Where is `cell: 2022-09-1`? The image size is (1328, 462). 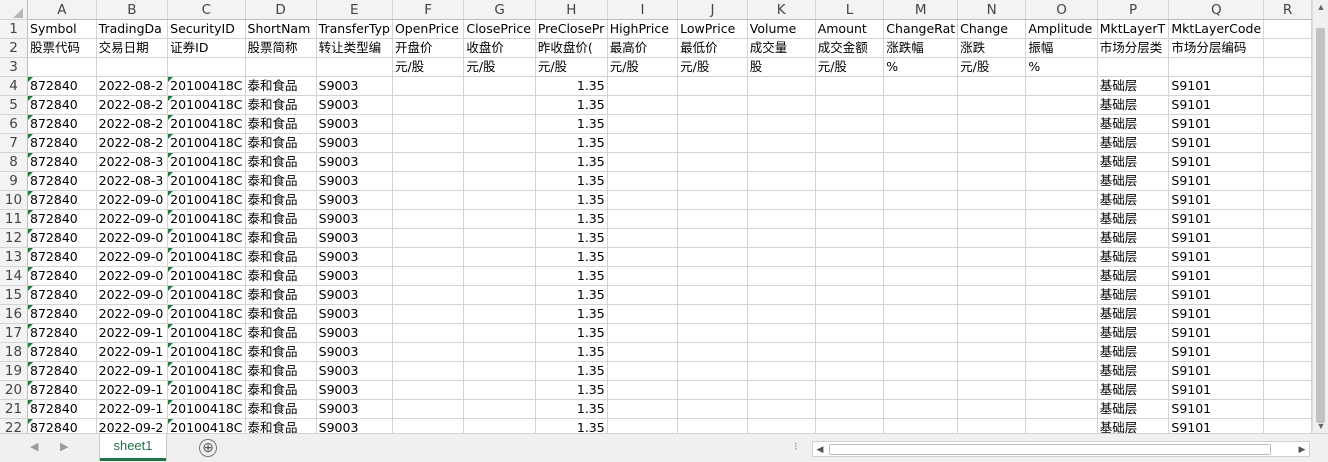
cell: 2022-09-1 is located at coordinates (132, 352).